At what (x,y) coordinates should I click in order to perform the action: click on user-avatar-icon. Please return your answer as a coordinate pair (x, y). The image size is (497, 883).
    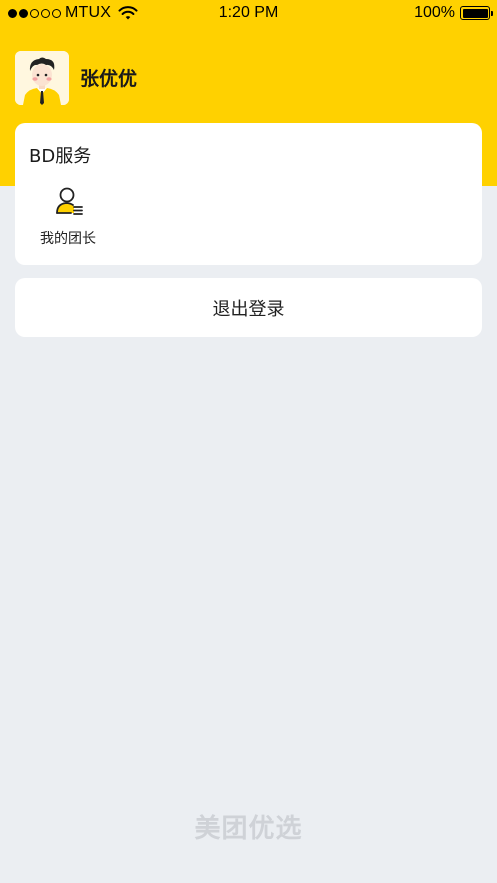
    Looking at the image, I should click on (42, 78).